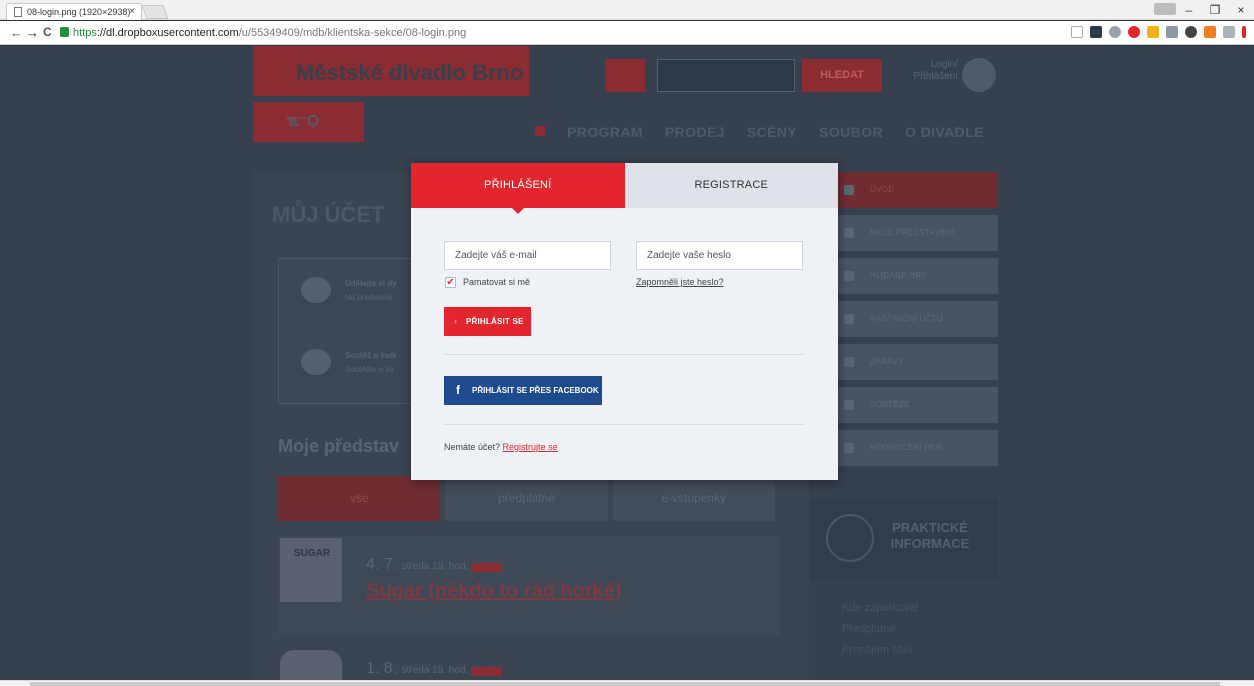 This screenshot has height=686, width=1254. What do you see at coordinates (527, 255) in the screenshot?
I see `email-field` at bounding box center [527, 255].